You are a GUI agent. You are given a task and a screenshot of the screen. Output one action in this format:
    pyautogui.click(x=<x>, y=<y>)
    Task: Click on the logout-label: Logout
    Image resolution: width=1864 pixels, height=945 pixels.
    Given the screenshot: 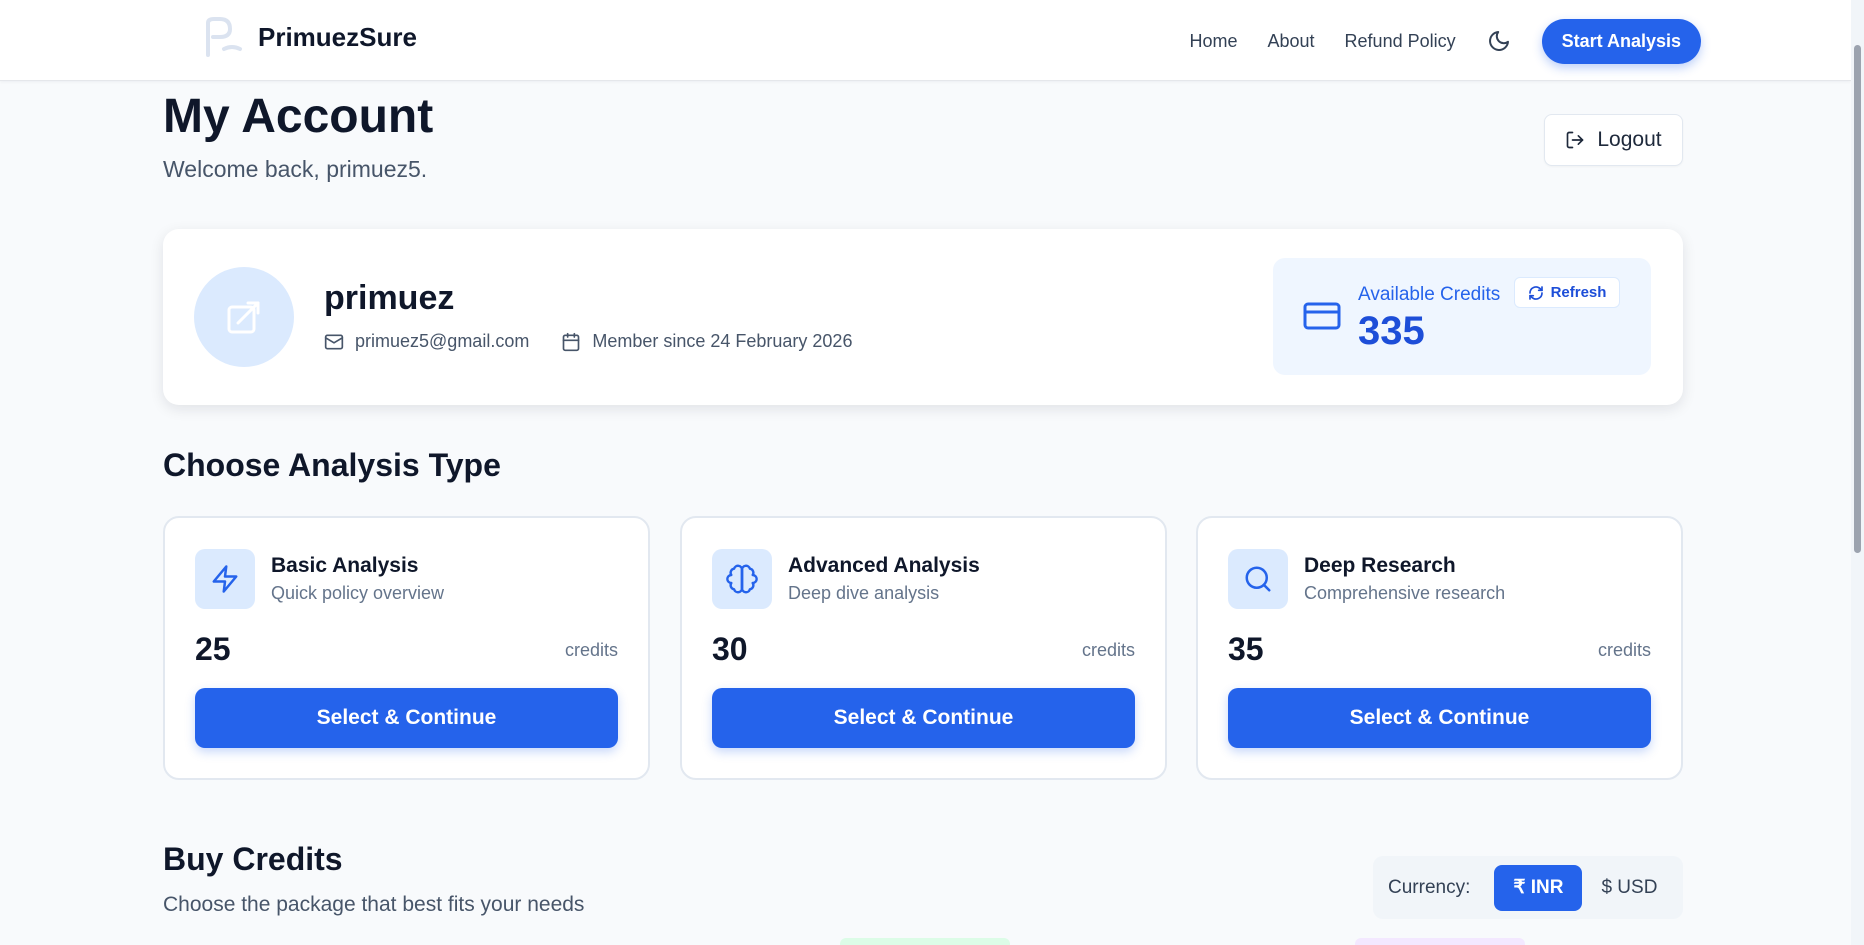 What is the action you would take?
    pyautogui.click(x=1629, y=139)
    